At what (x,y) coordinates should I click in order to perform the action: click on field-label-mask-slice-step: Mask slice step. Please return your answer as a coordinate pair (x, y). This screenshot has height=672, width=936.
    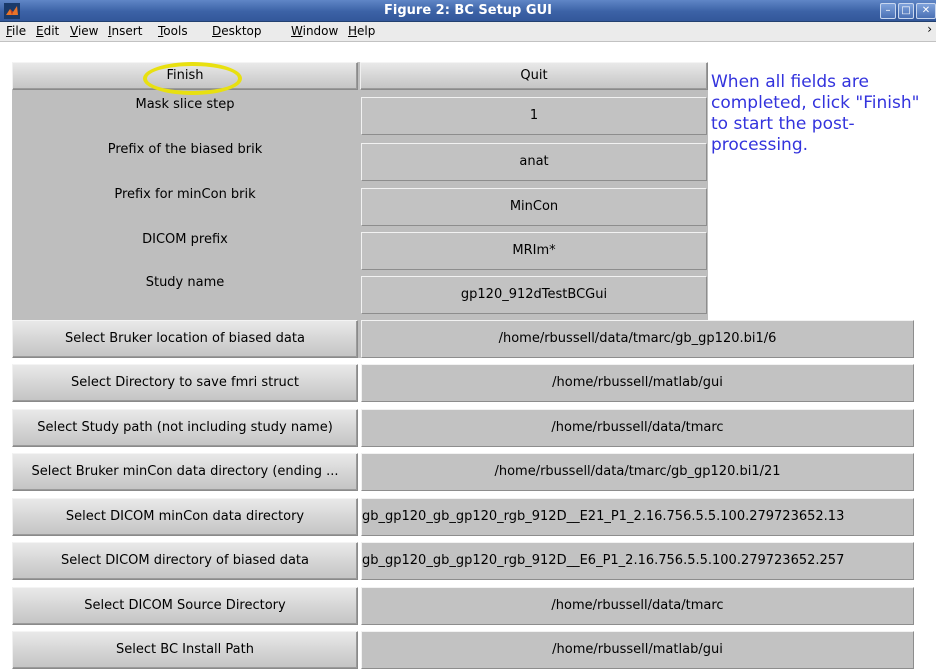
    Looking at the image, I should click on (185, 104).